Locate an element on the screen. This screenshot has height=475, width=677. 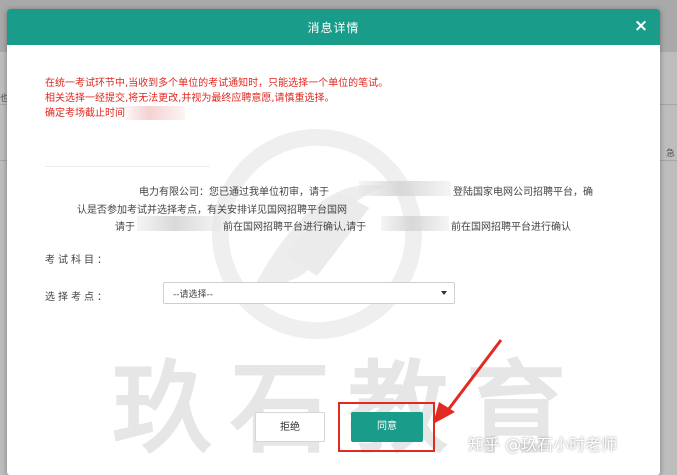
select-value: --请选择-- is located at coordinates (193, 295).